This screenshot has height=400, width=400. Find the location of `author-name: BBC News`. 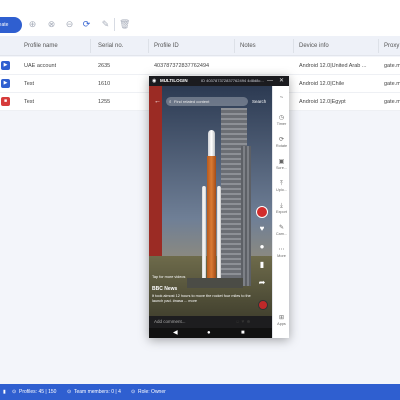

author-name: BBC News is located at coordinates (164, 289).